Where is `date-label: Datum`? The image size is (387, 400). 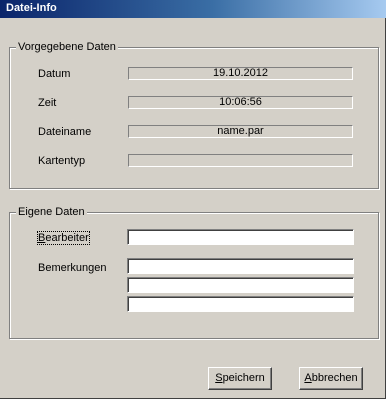 date-label: Datum is located at coordinates (54, 74).